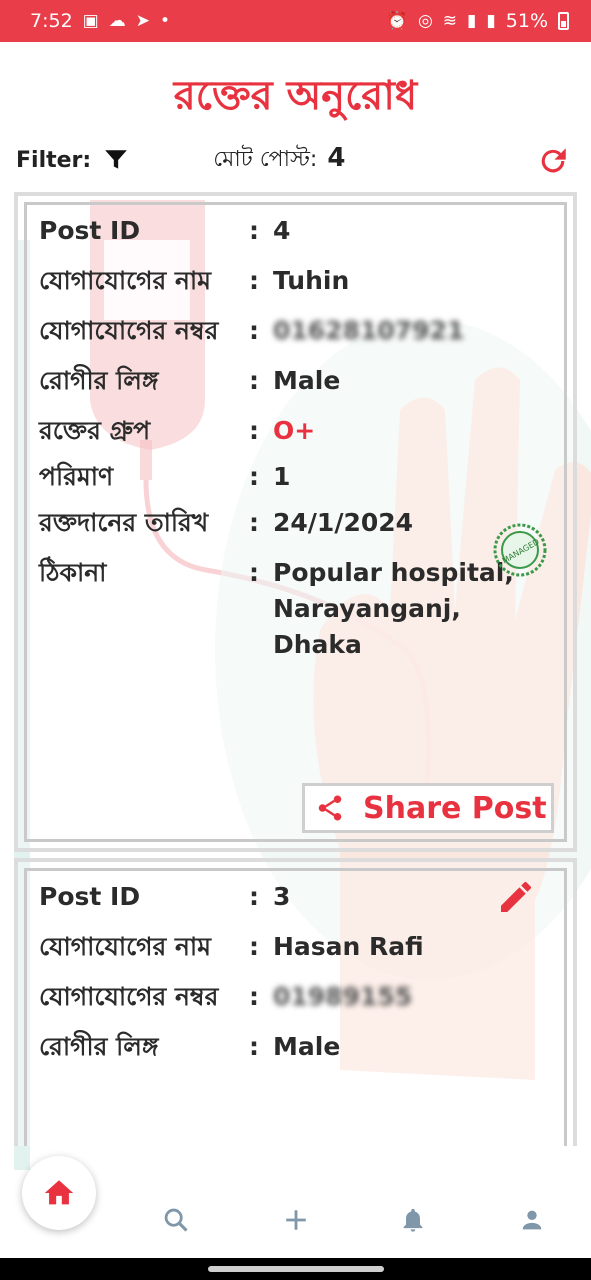  I want to click on search-icon, so click(176, 1220).